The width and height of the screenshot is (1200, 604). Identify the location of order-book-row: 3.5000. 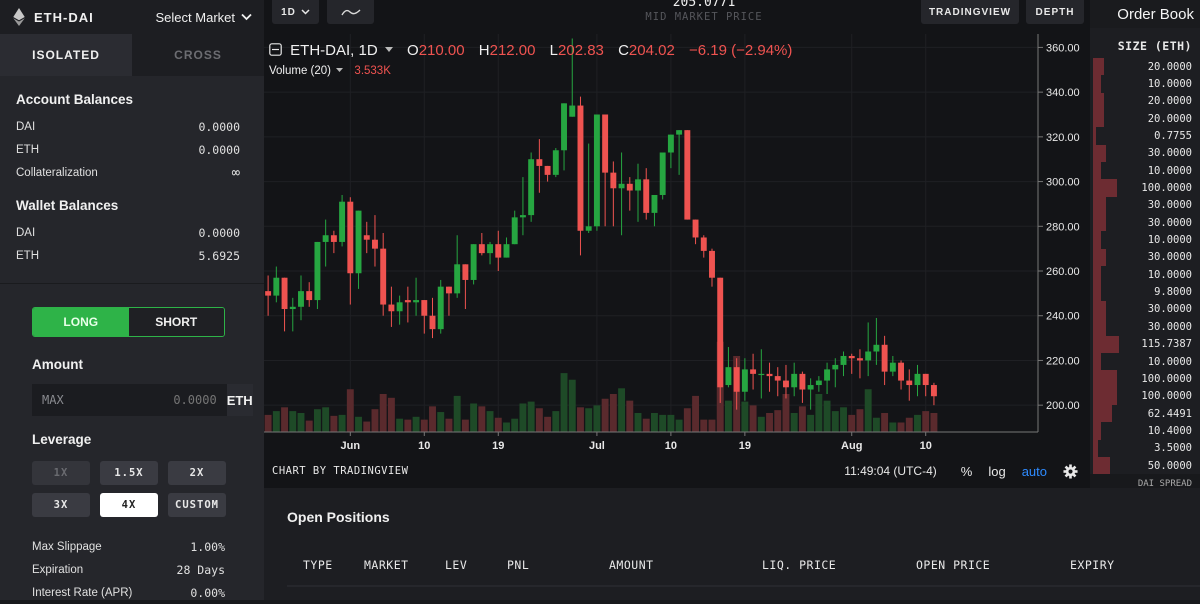
(1145, 448).